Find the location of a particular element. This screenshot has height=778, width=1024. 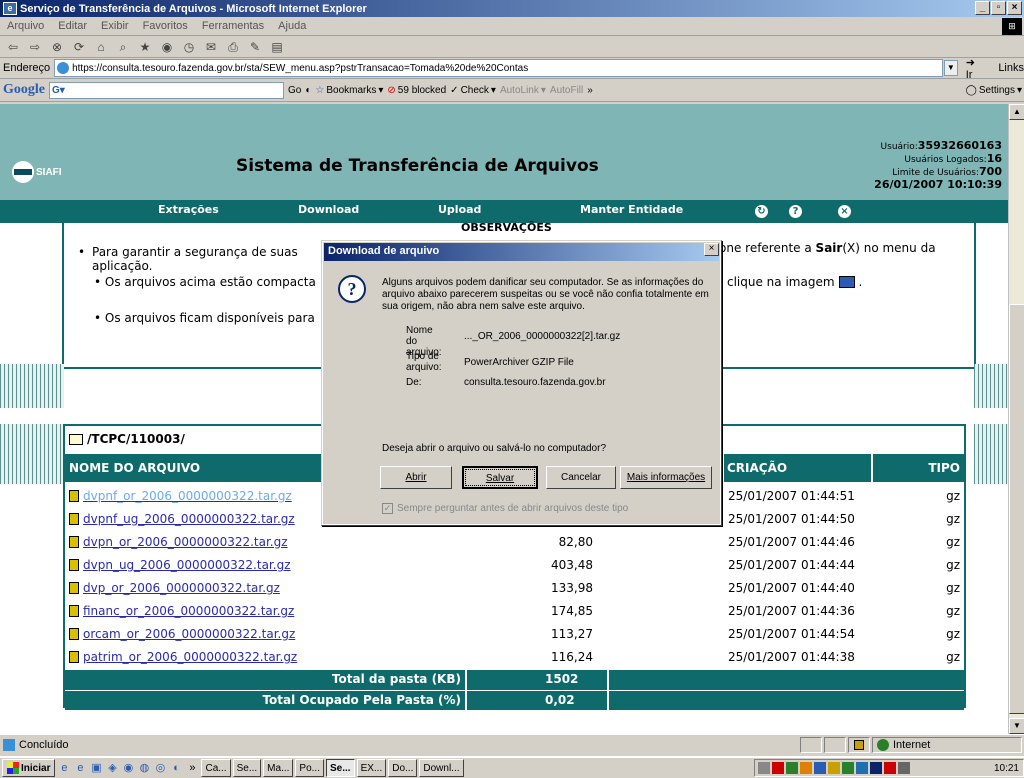

scroll-thumb is located at coordinates (1016, 509).